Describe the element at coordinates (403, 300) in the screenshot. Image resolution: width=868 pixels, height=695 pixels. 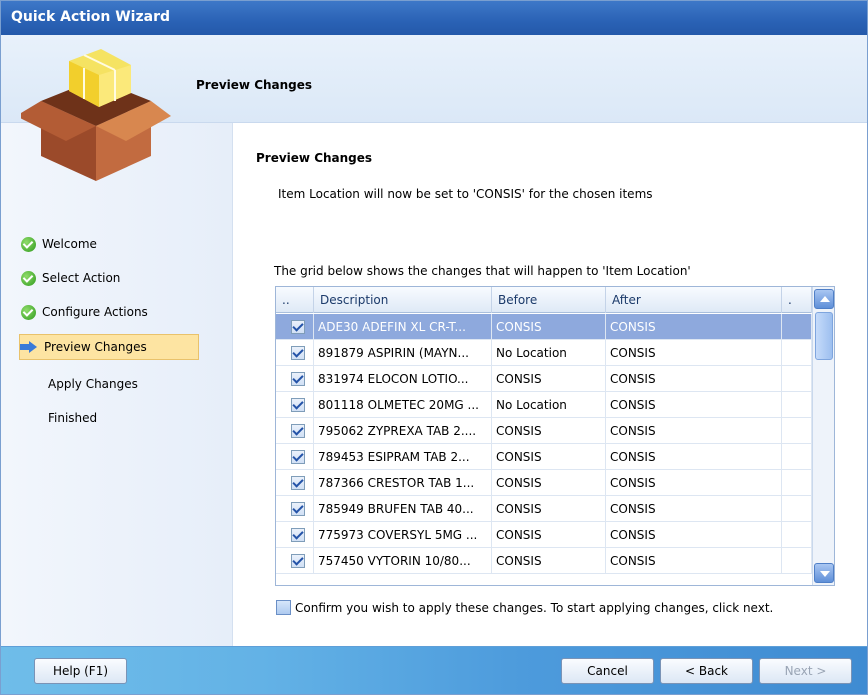
I see `column-header-description: Description` at that location.